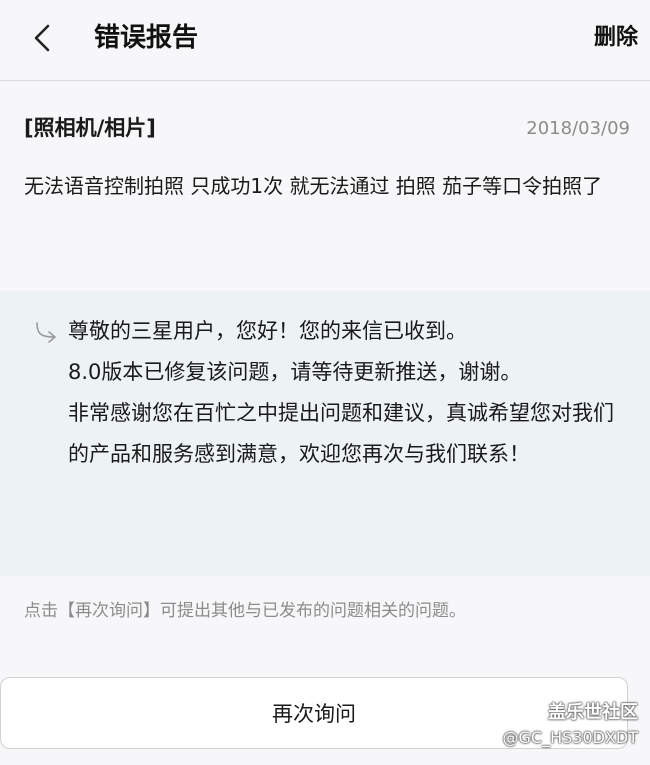  What do you see at coordinates (295, 372) in the screenshot?
I see `reply-line: 8.0版本已修复该问题，请等待更新推送，谢谢。` at bounding box center [295, 372].